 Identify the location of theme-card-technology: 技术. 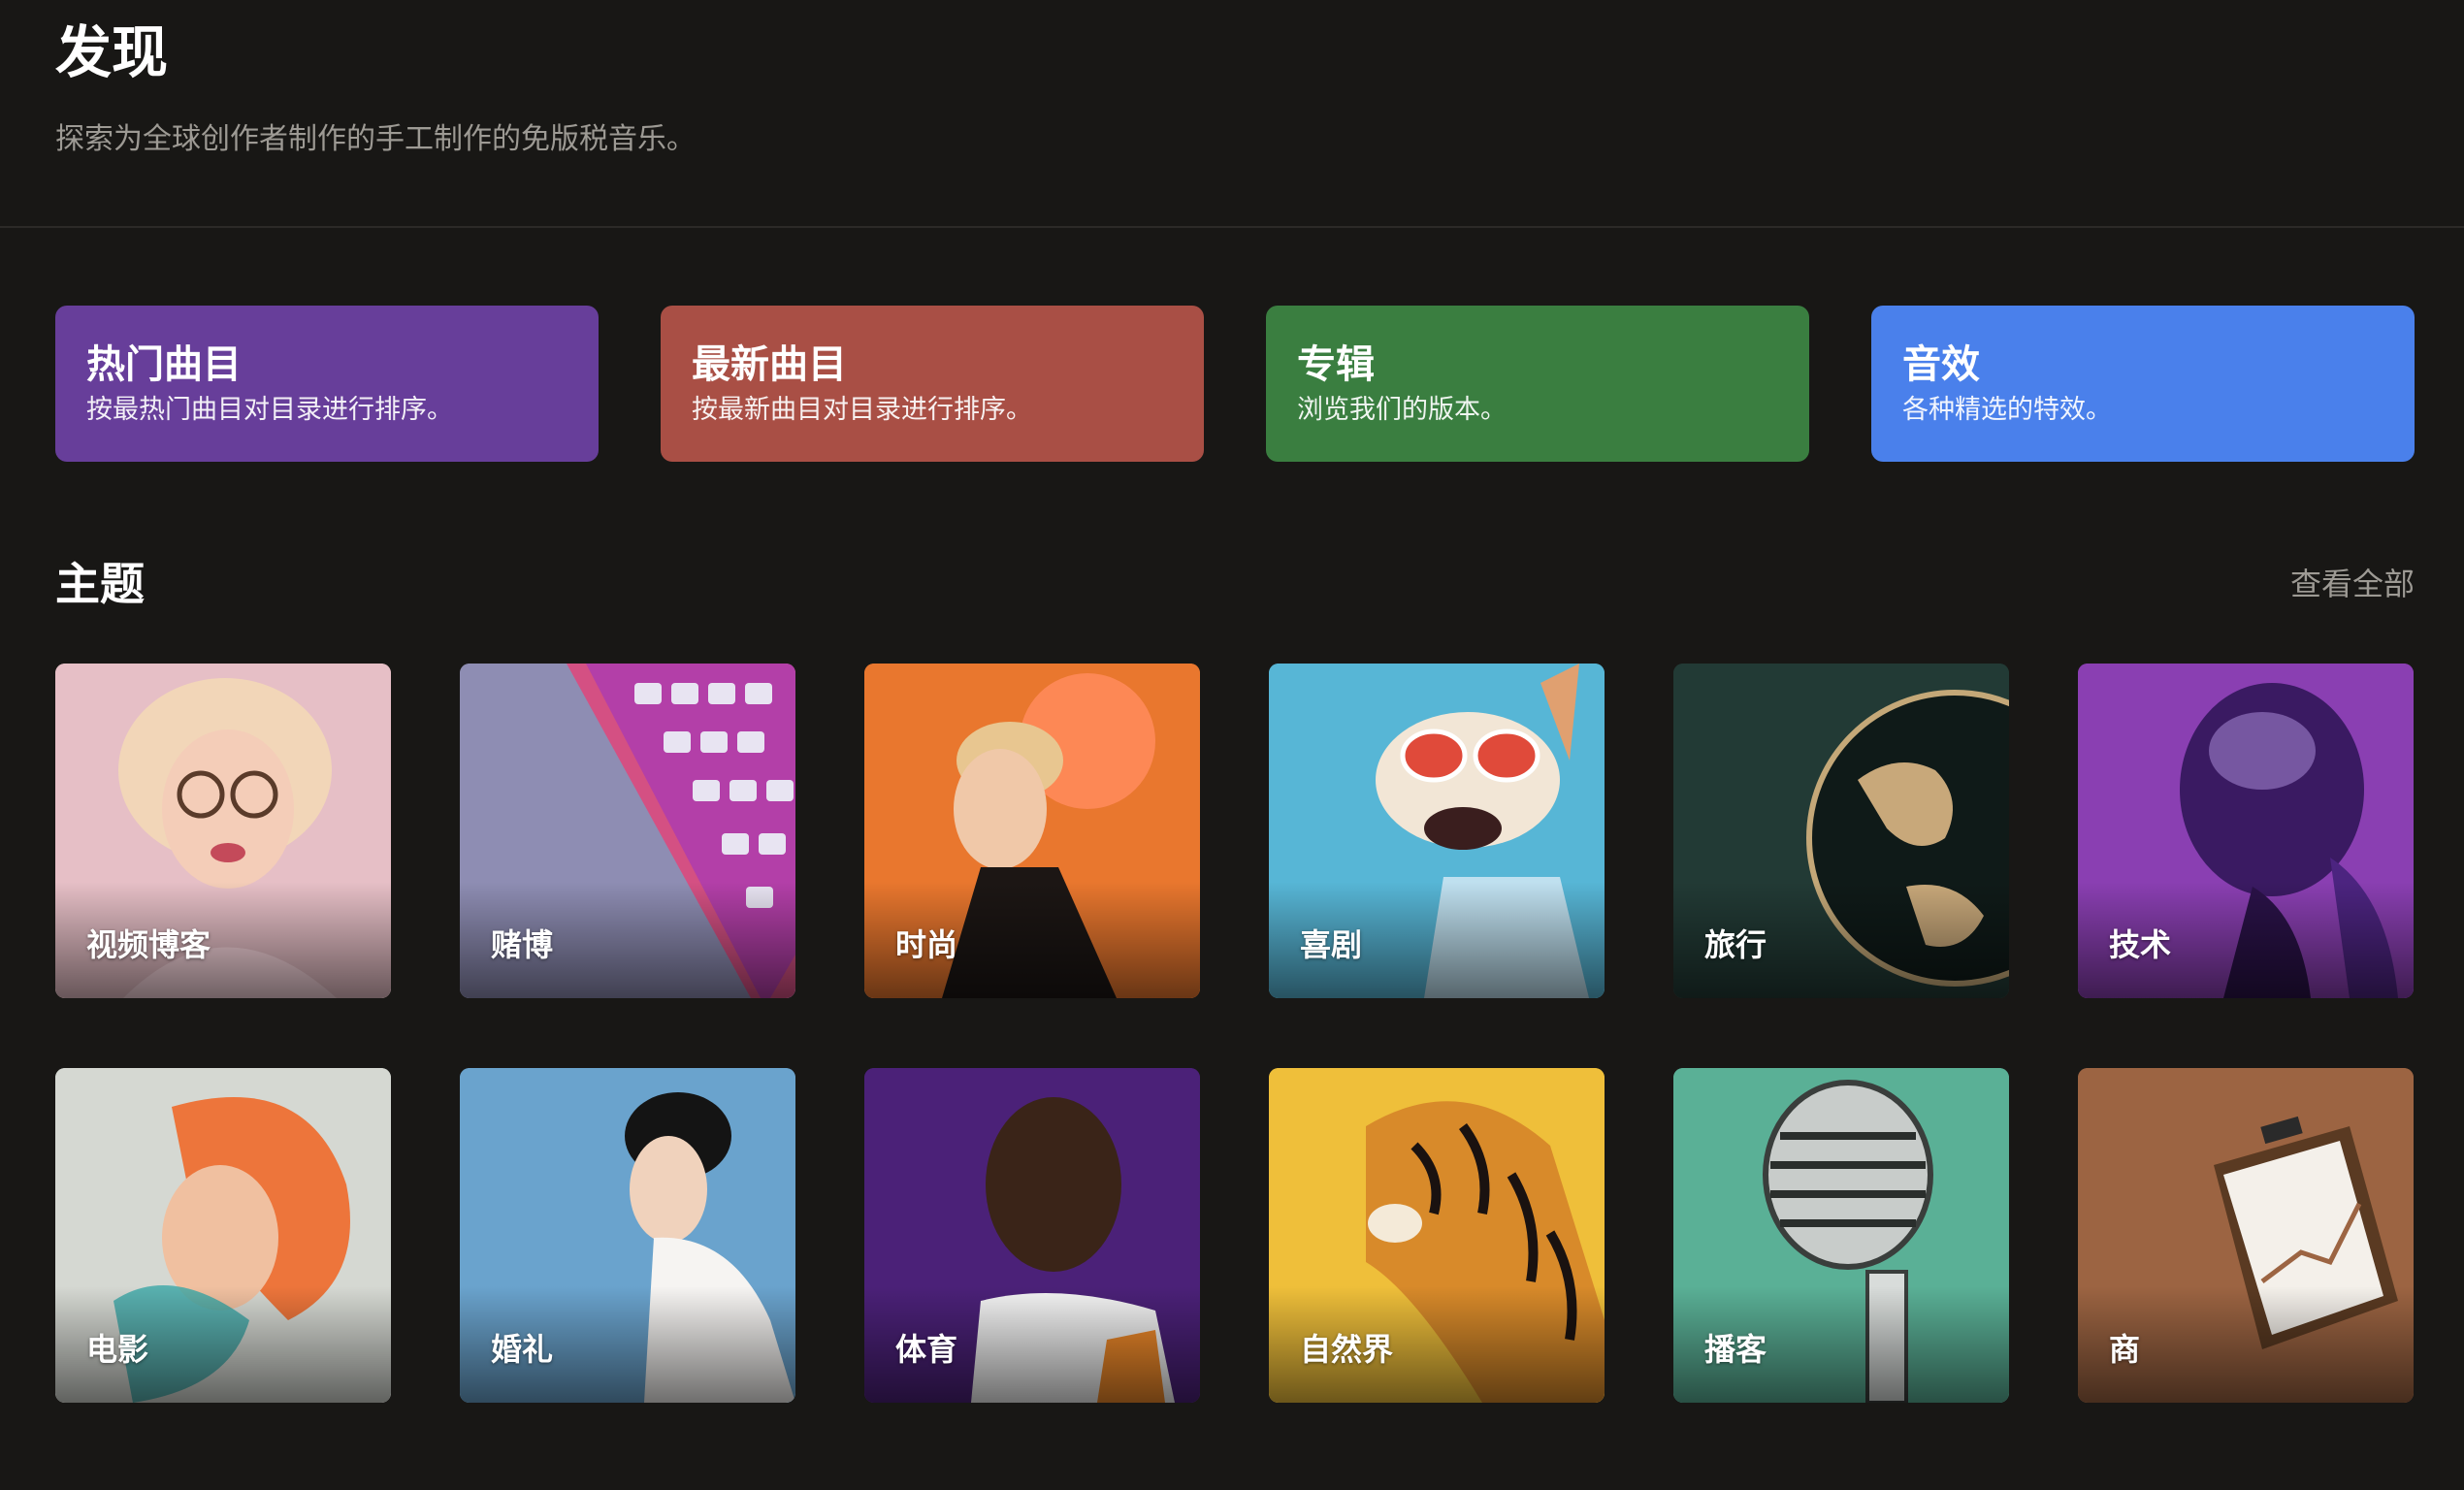
(2246, 831).